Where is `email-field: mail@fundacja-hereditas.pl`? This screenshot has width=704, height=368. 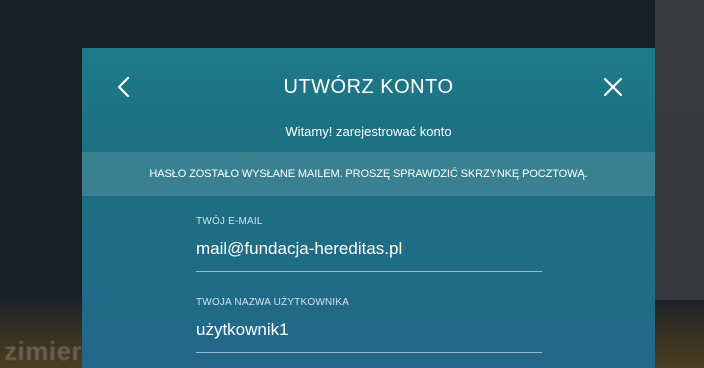 email-field: mail@fundacja-hereditas.pl is located at coordinates (369, 250).